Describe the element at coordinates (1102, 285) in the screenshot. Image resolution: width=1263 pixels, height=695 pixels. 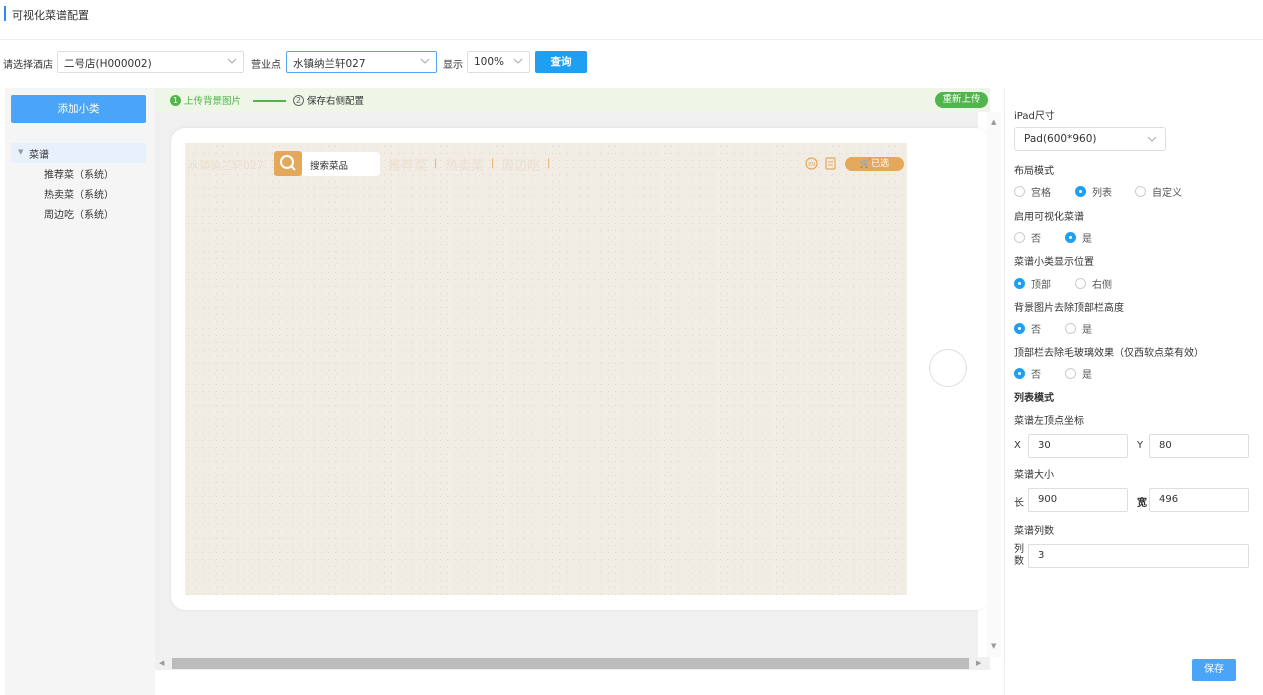
I see `radio-label: 右侧` at that location.